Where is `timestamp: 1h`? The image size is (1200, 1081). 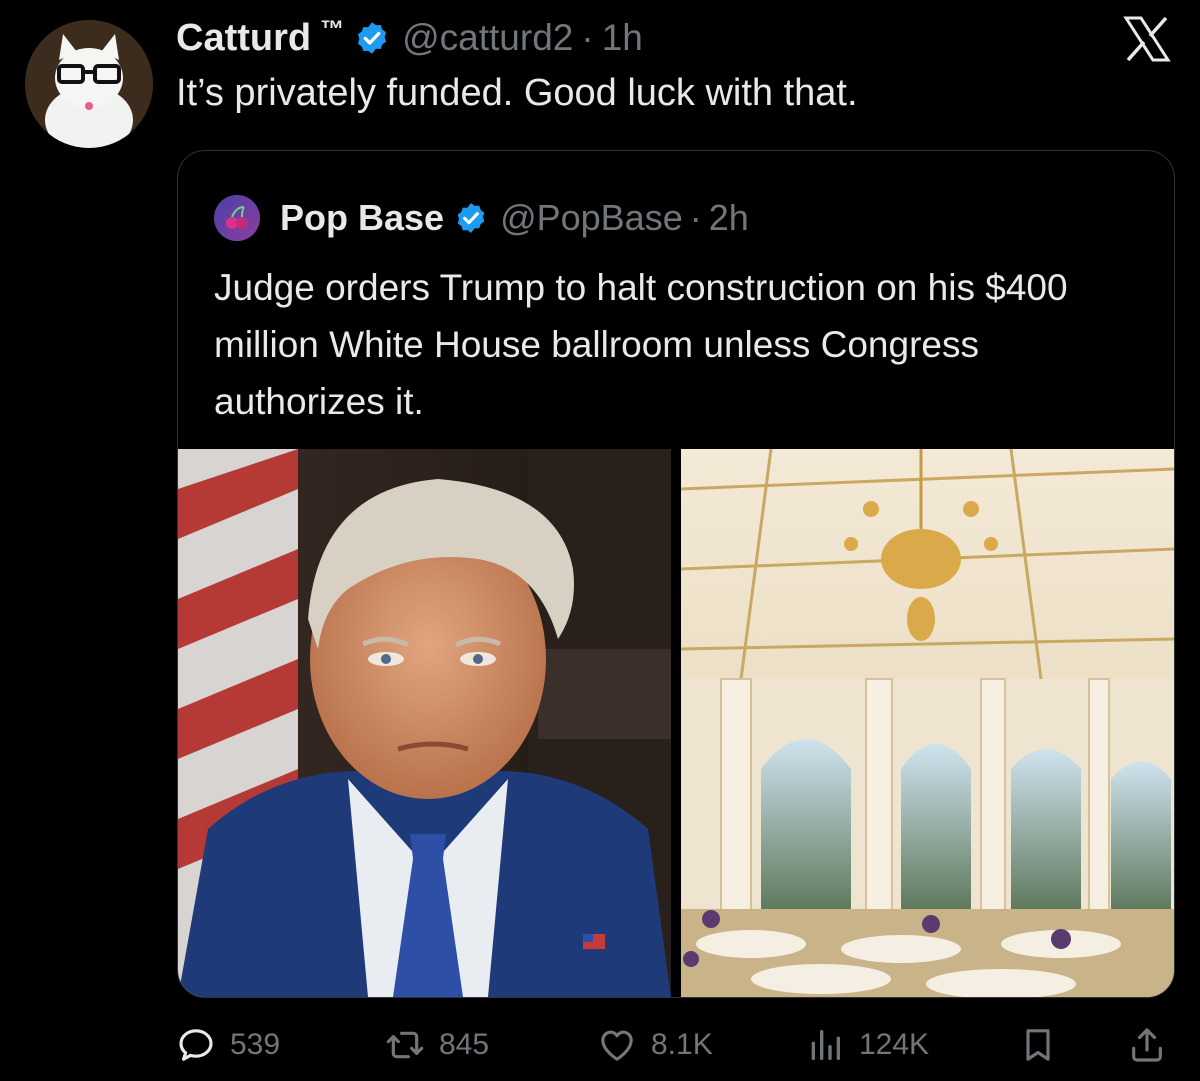
timestamp: 1h is located at coordinates (622, 38).